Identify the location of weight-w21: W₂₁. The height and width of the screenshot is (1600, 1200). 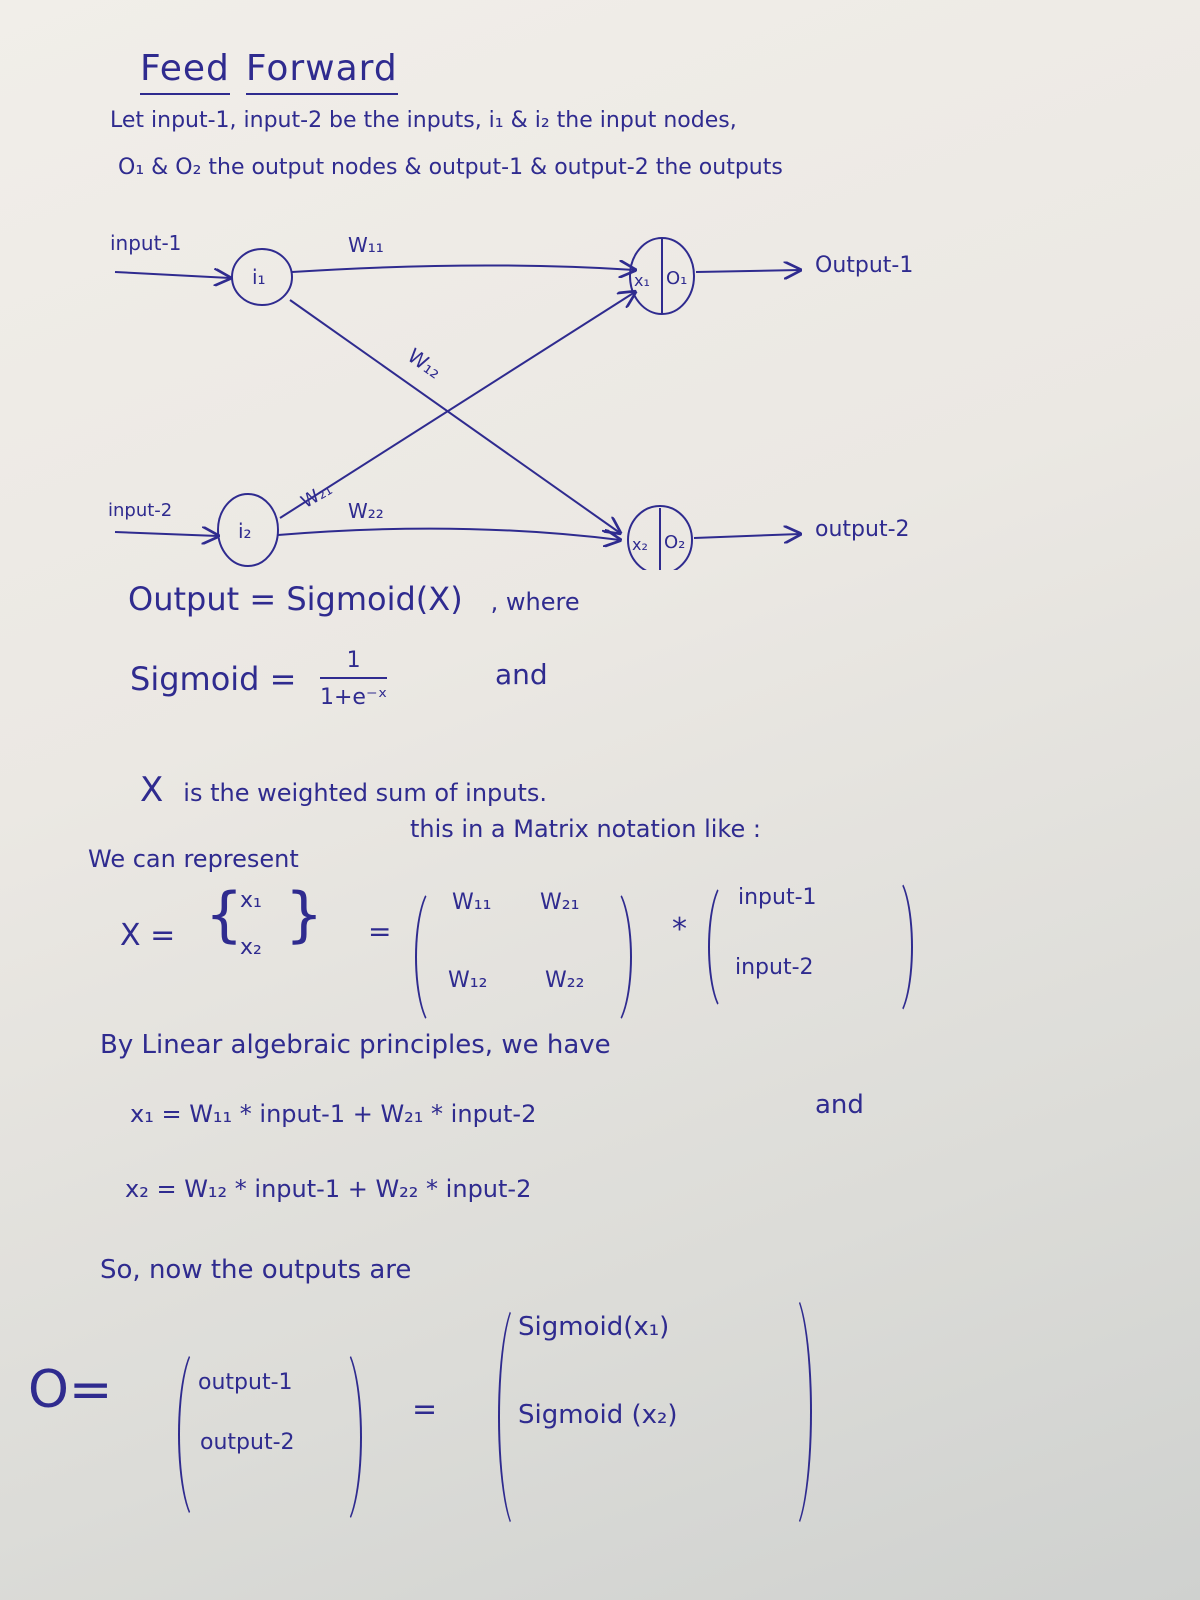
(317, 496).